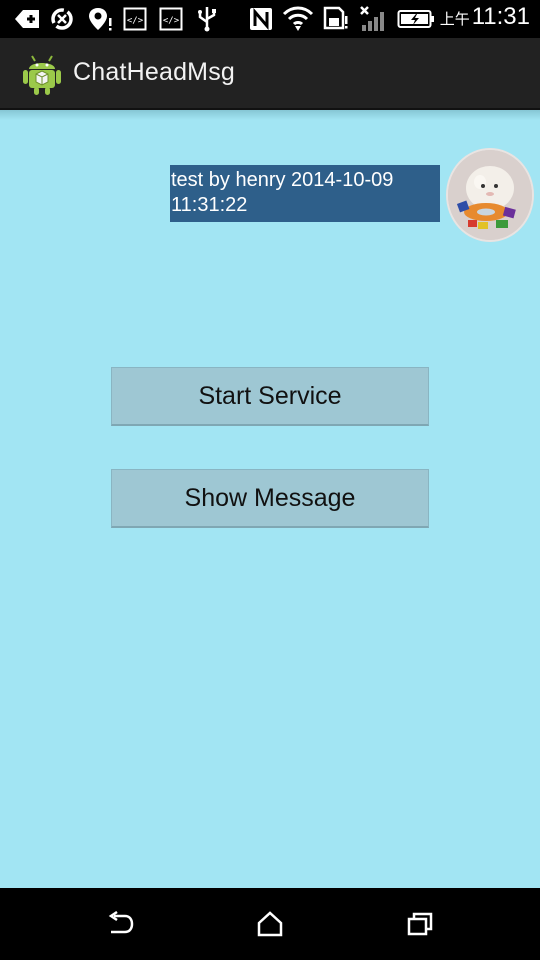  Describe the element at coordinates (270, 74) in the screenshot. I see `action-bar: ChatHeadMsg` at that location.